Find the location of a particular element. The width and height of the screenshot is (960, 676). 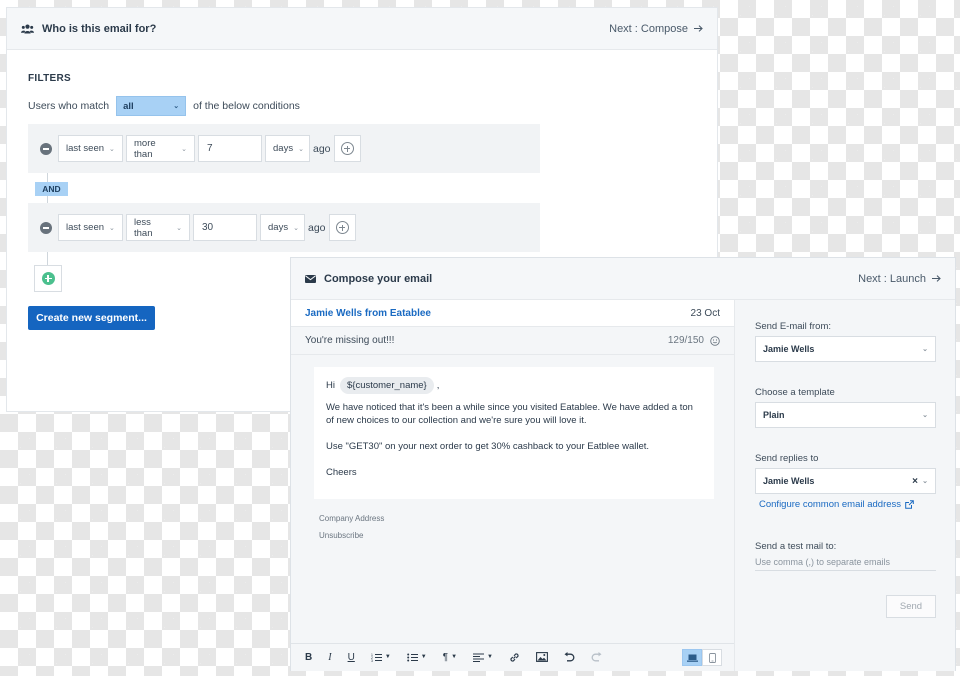

reply-to-value: Jamie Wells is located at coordinates (789, 481).